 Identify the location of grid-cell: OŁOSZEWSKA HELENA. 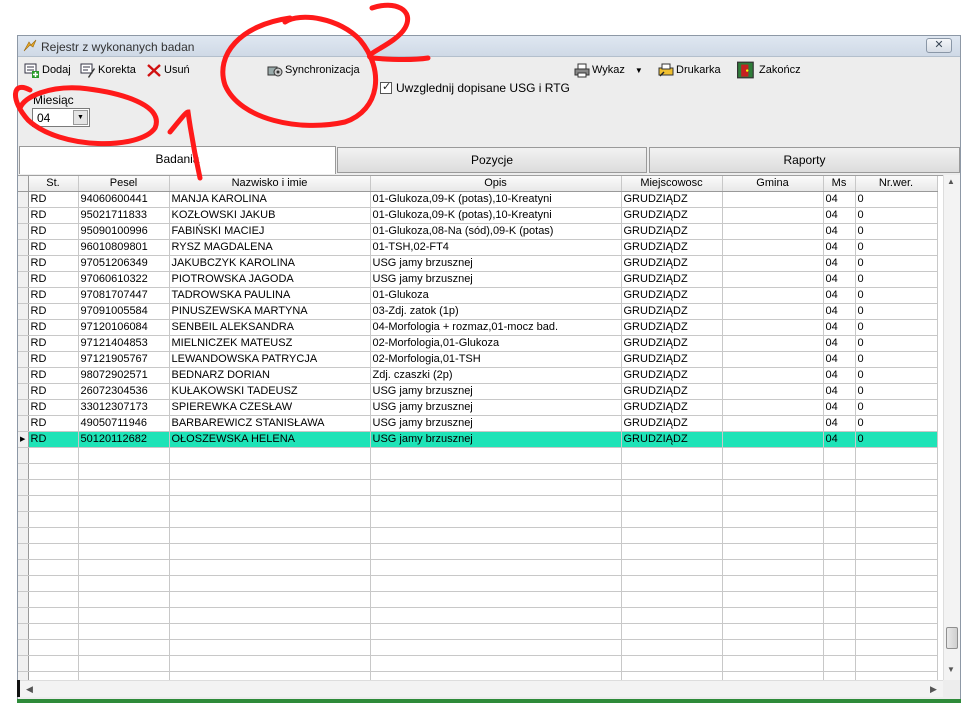
(270, 439).